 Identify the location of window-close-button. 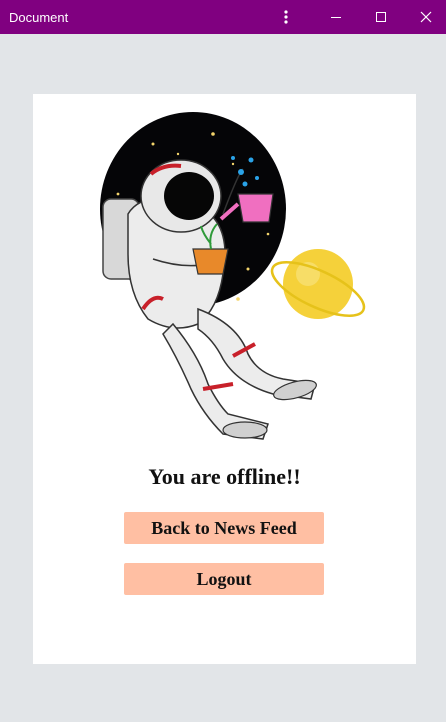
(425, 17).